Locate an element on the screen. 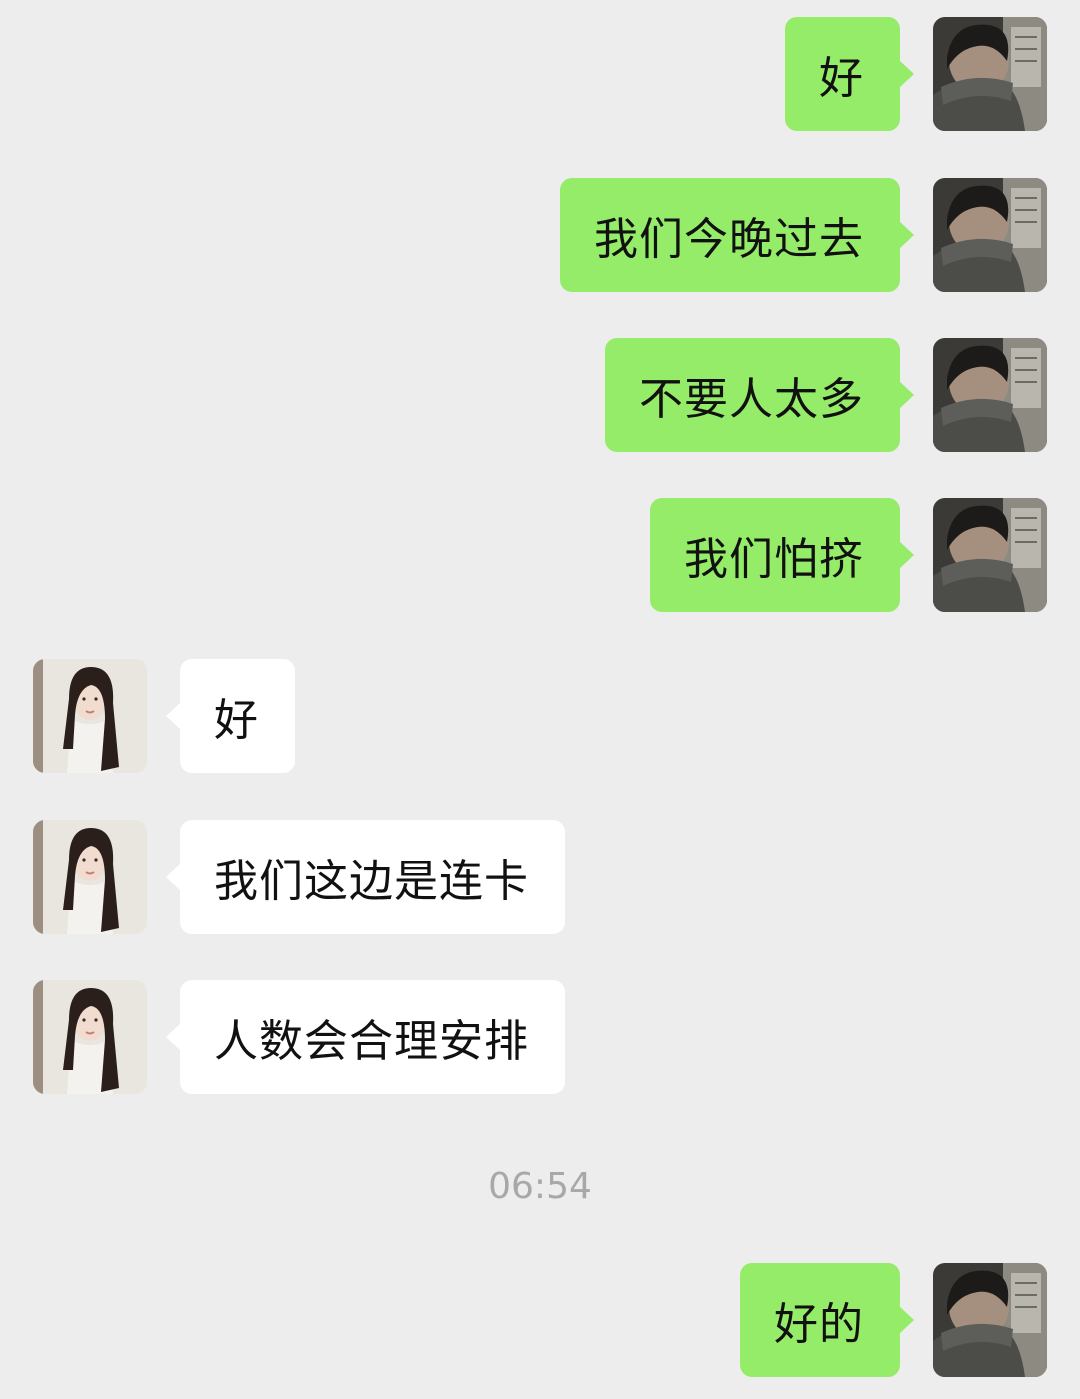 Image resolution: width=1080 pixels, height=1399 pixels. message-row: 我们这边是连卡 is located at coordinates (540, 877).